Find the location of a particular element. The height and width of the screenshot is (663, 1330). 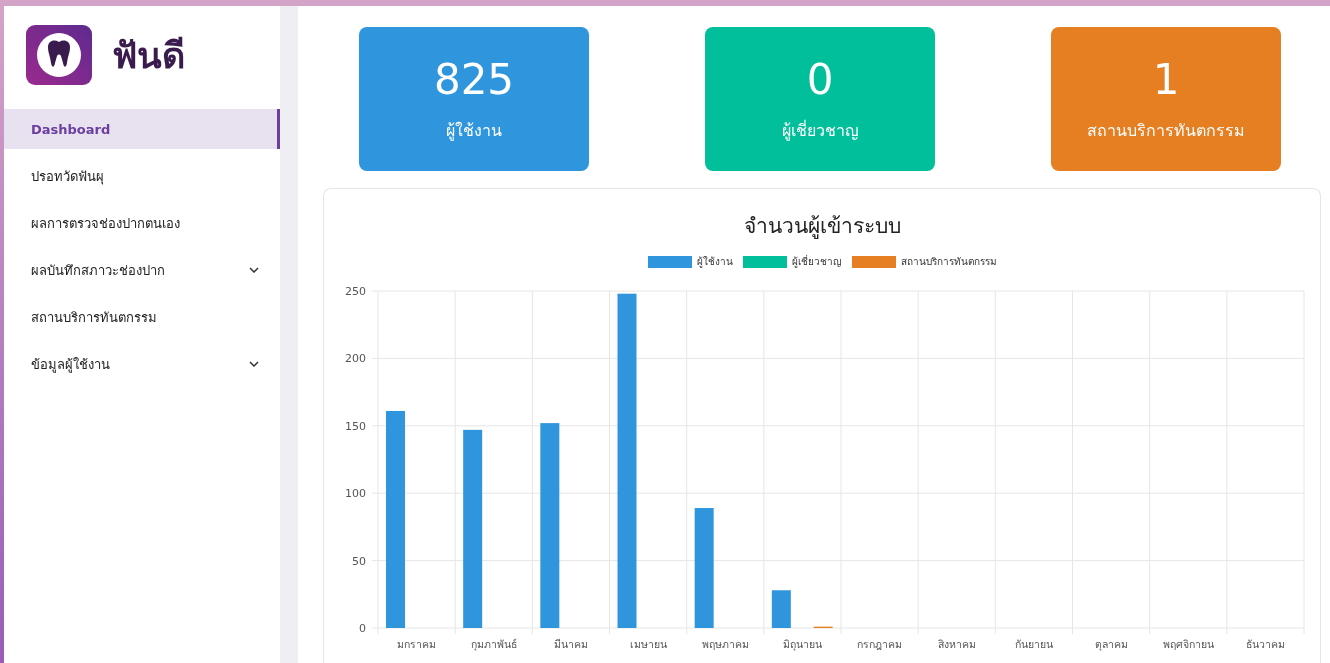

axis-tick-label: เมษายน is located at coordinates (648, 644).